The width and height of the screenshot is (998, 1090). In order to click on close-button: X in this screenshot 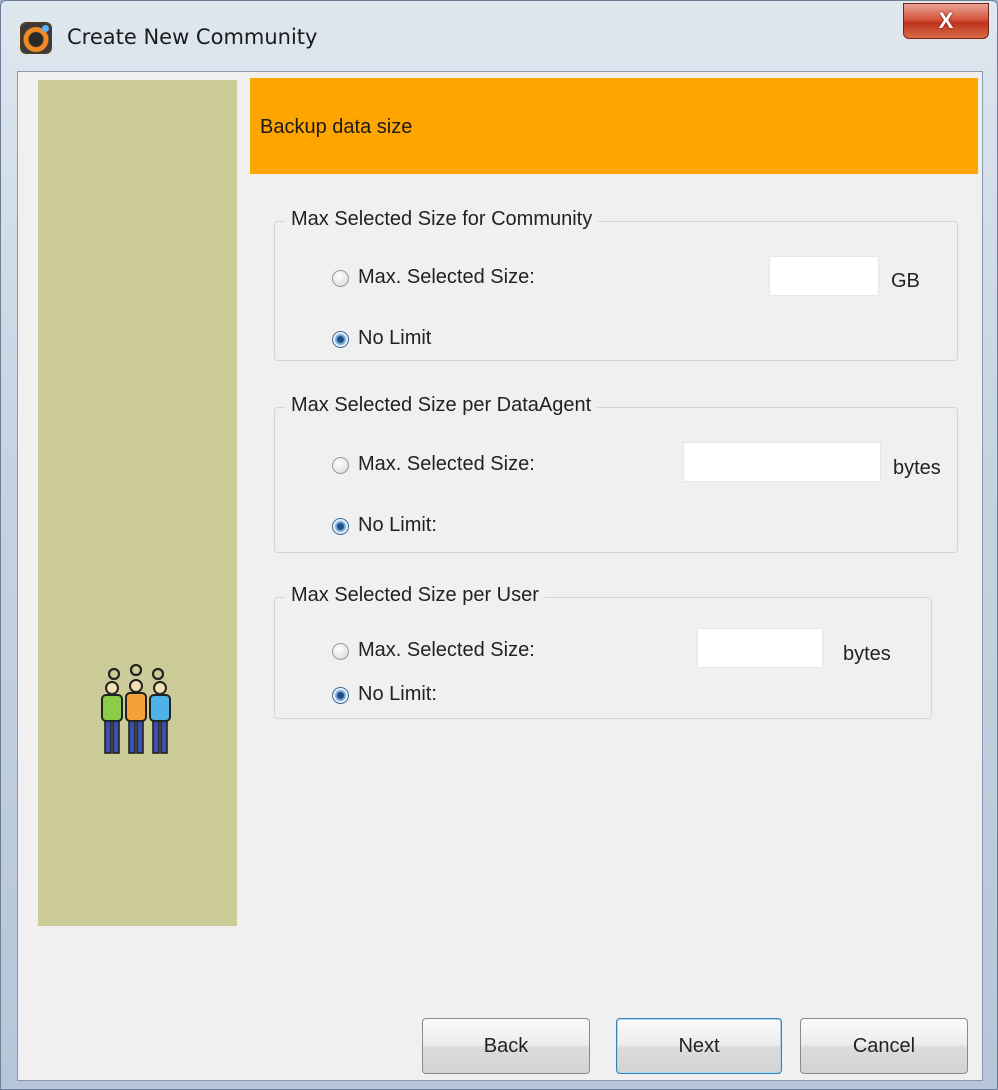, I will do `click(946, 21)`.